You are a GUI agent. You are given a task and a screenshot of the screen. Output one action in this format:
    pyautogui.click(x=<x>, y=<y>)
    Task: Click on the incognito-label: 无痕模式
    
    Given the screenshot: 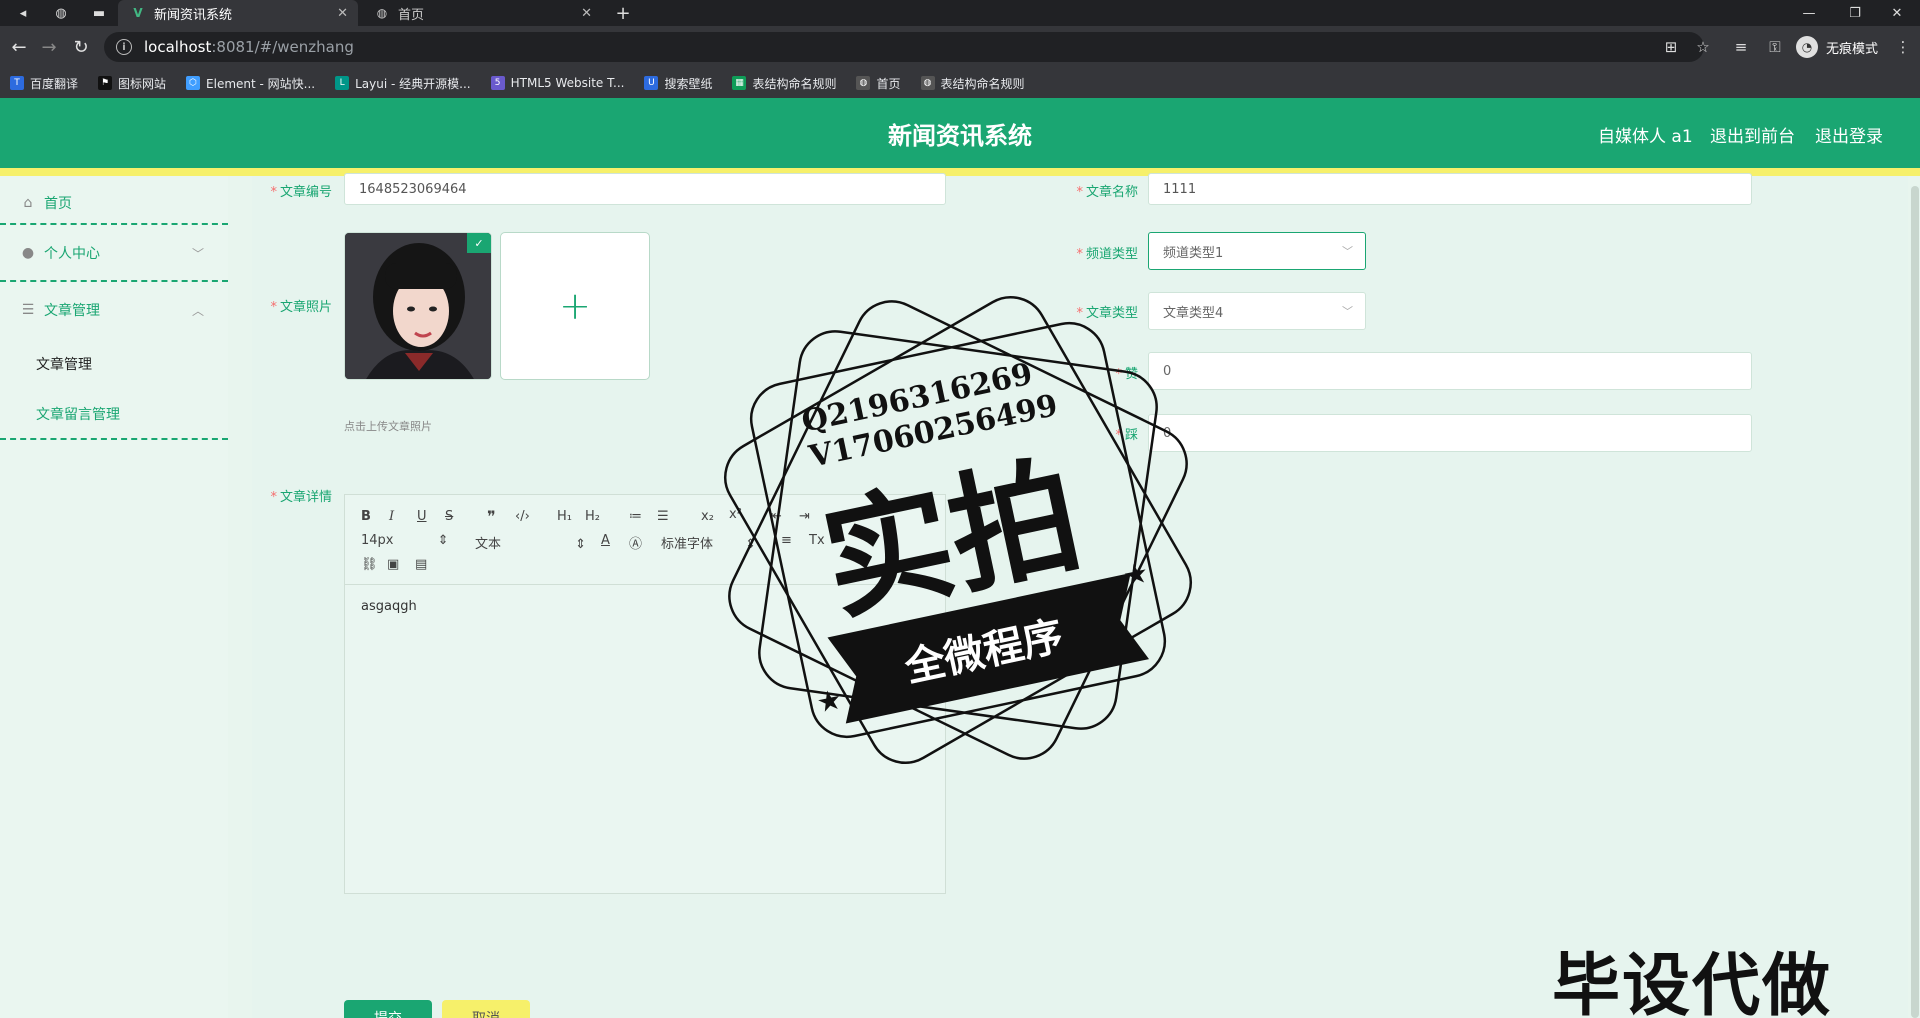 What is the action you would take?
    pyautogui.click(x=1852, y=49)
    